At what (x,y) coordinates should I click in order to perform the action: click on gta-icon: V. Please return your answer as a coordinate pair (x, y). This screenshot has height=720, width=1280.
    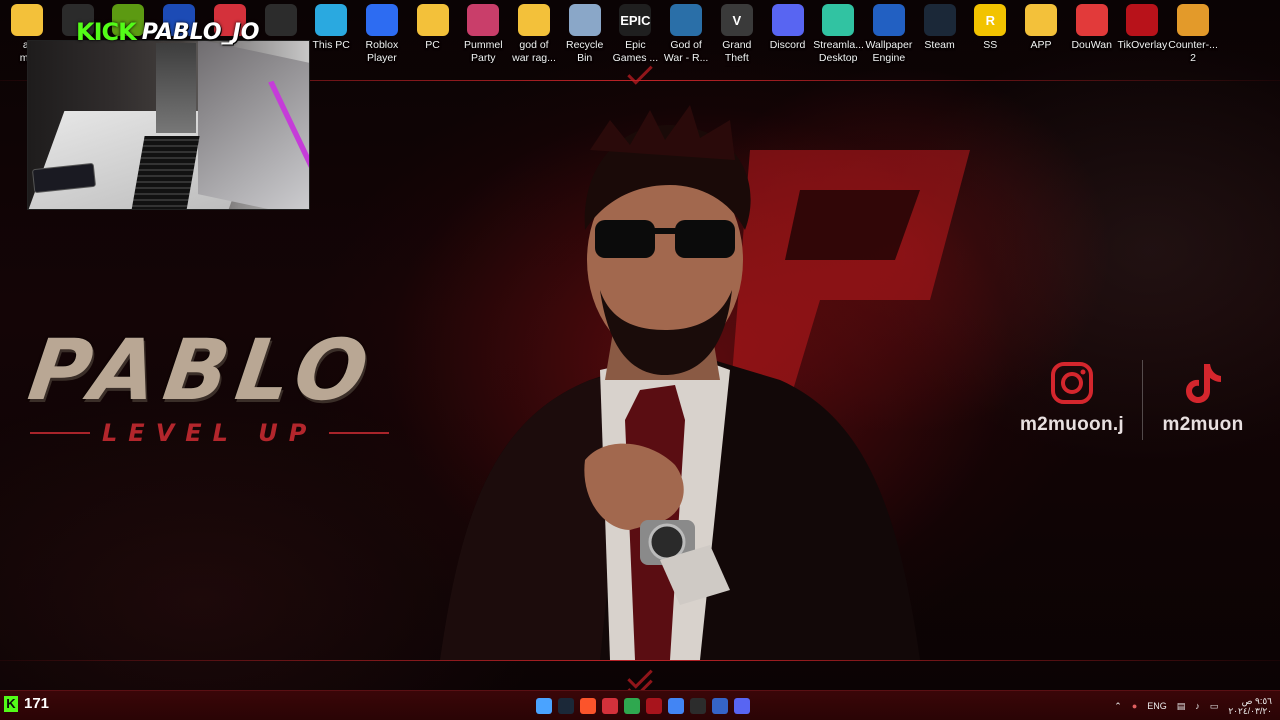
    Looking at the image, I should click on (736, 20).